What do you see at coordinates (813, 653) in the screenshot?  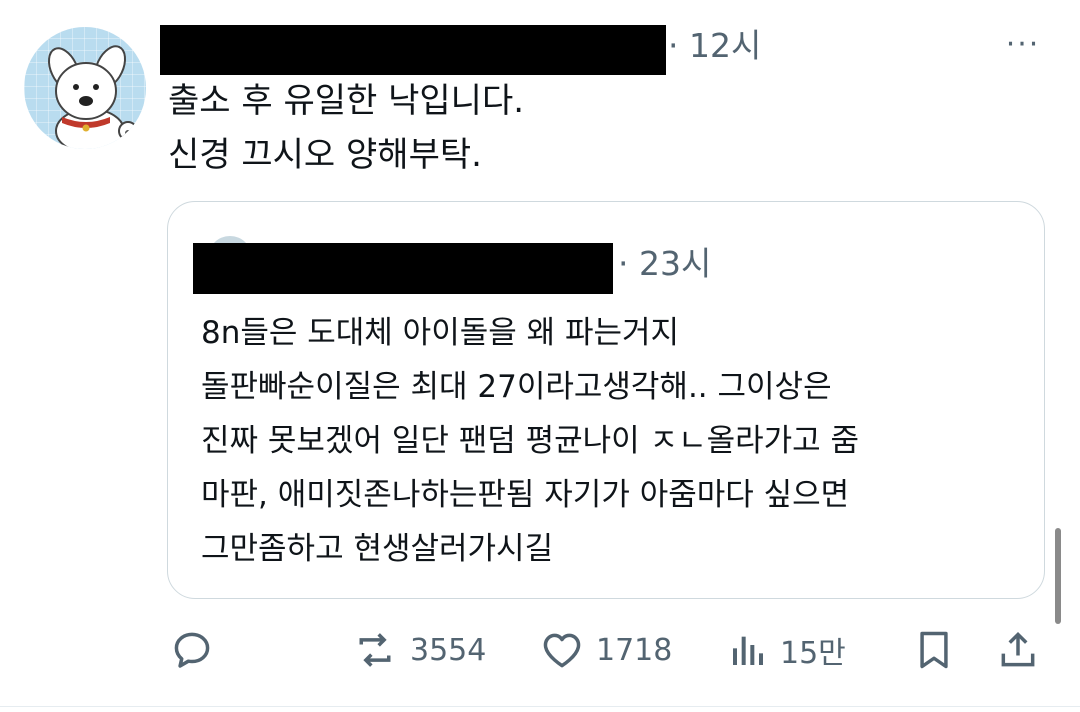 I see `view-count: 15만` at bounding box center [813, 653].